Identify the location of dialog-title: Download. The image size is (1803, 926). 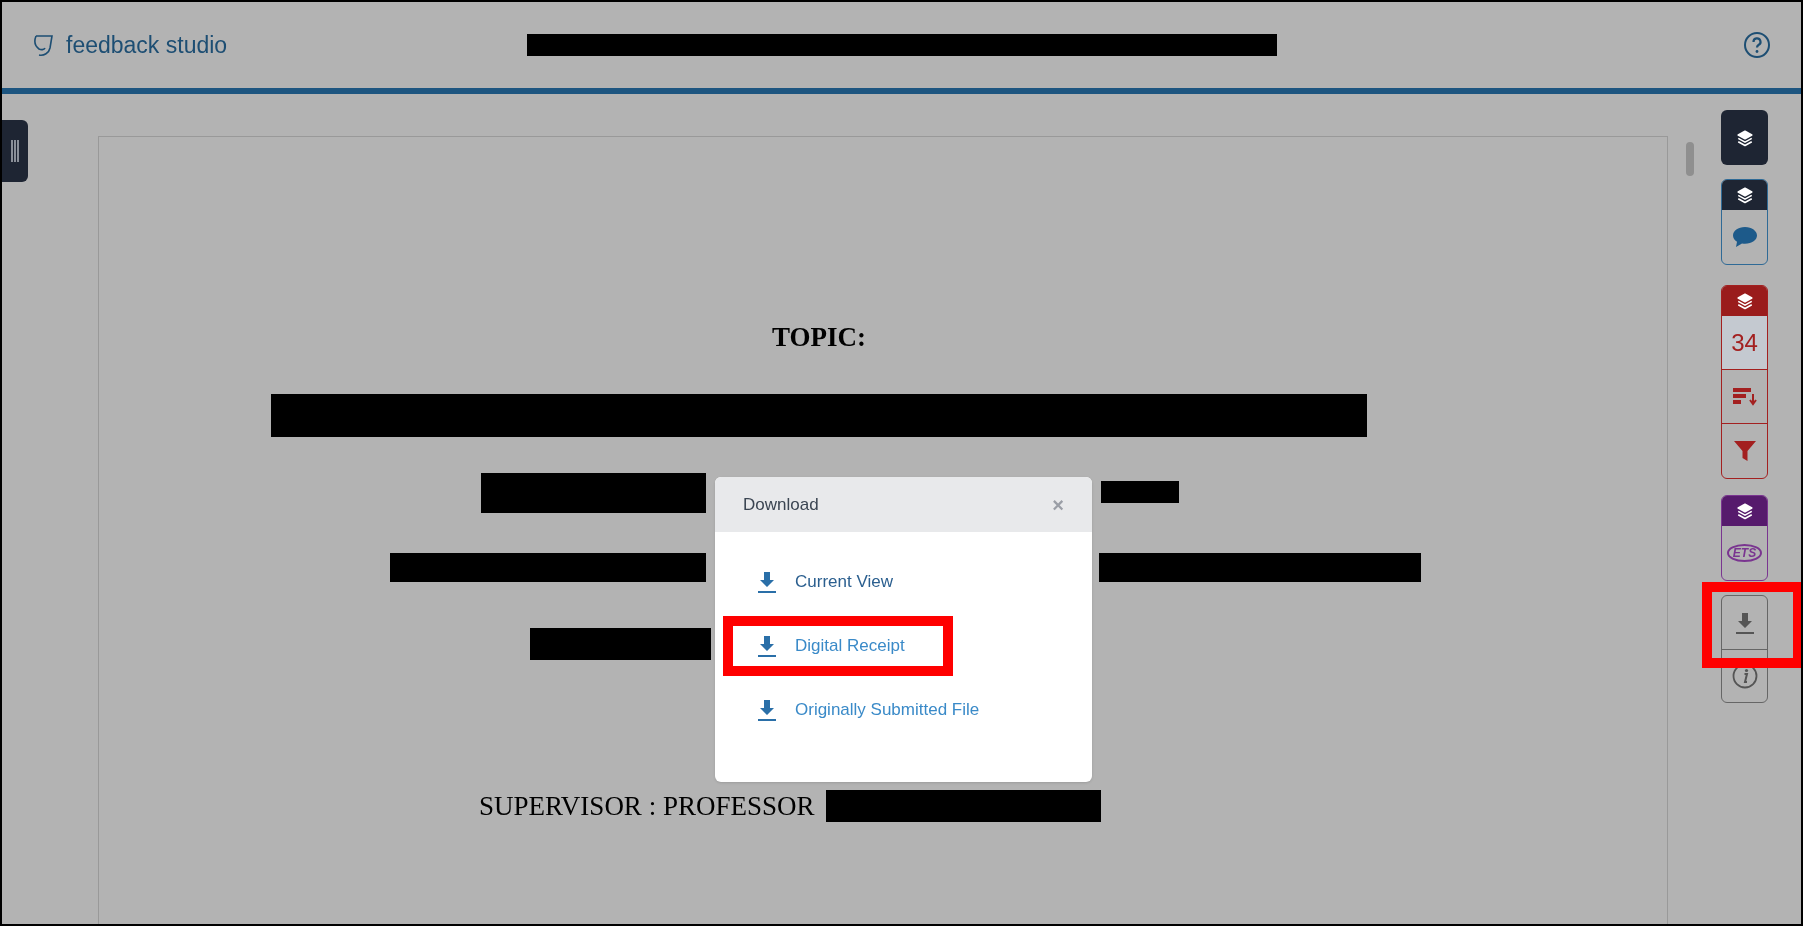
(781, 504).